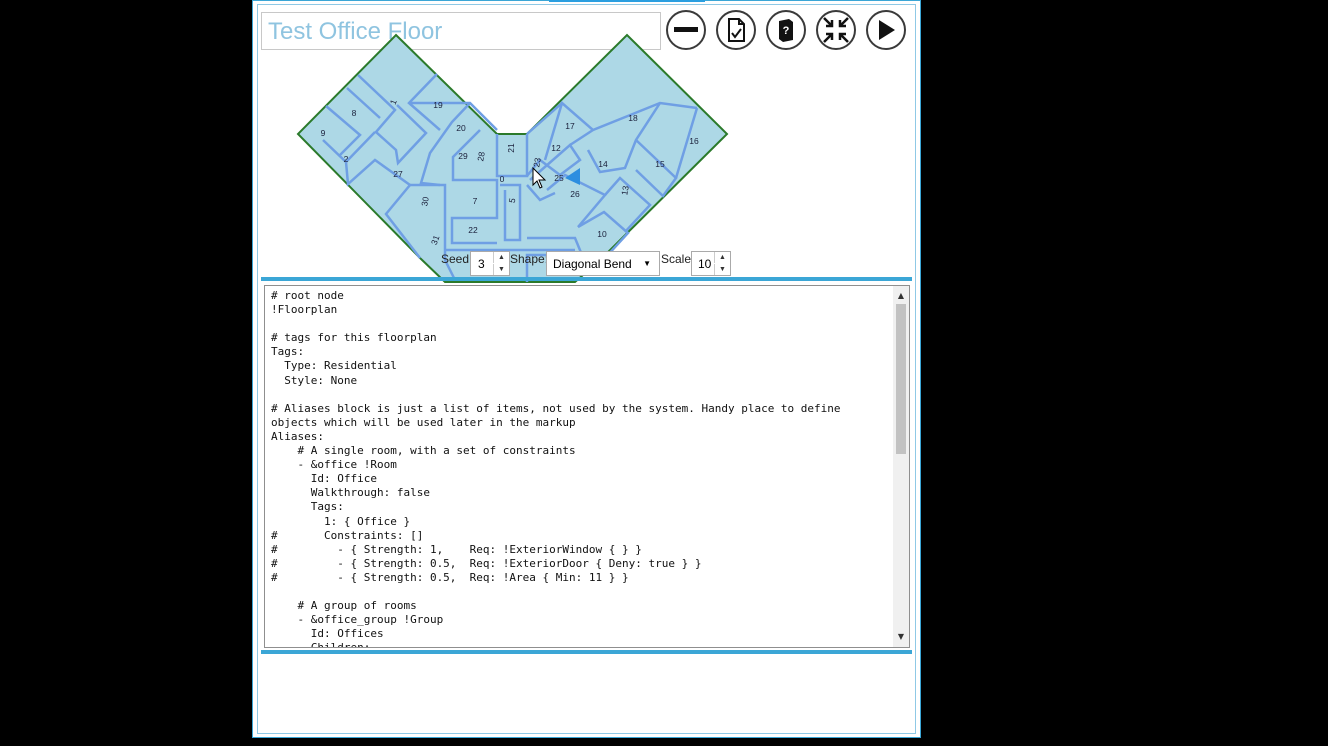 The height and width of the screenshot is (746, 1328). What do you see at coordinates (586, 279) in the screenshot?
I see `splitter-top` at bounding box center [586, 279].